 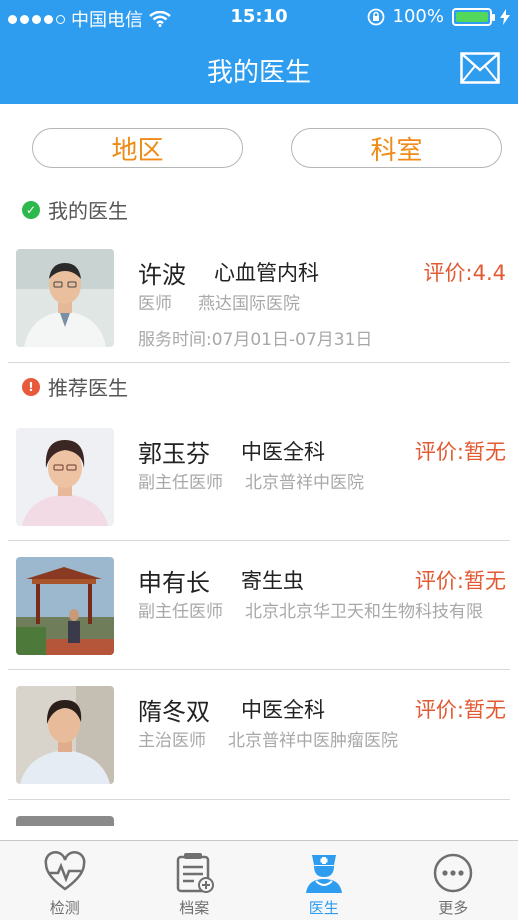 I want to click on recommended-heading: ! 推荐医生, so click(x=75, y=386).